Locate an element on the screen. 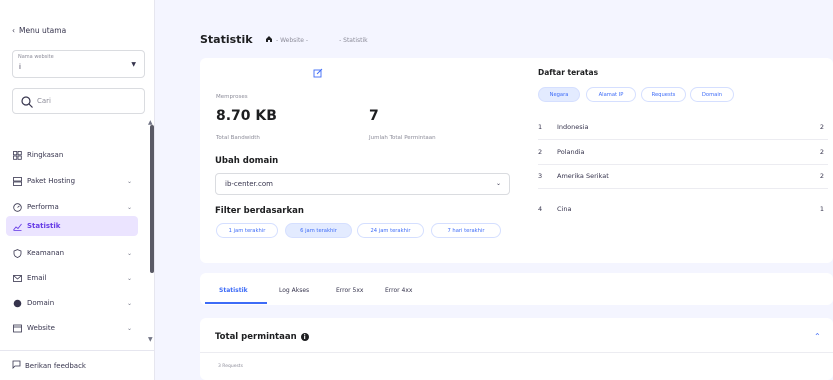  sidebar-item-label: Performa is located at coordinates (43, 207).